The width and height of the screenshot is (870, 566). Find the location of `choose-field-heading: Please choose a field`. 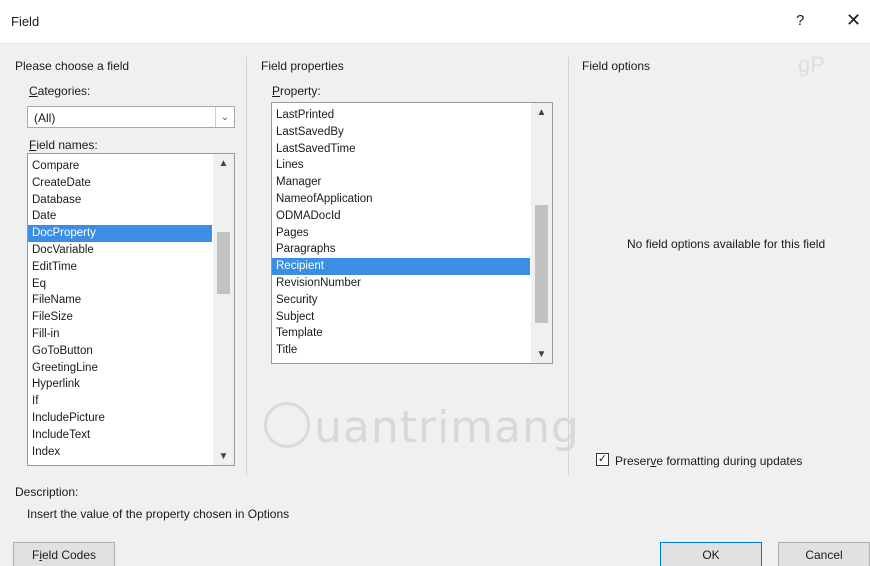

choose-field-heading: Please choose a field is located at coordinates (72, 66).